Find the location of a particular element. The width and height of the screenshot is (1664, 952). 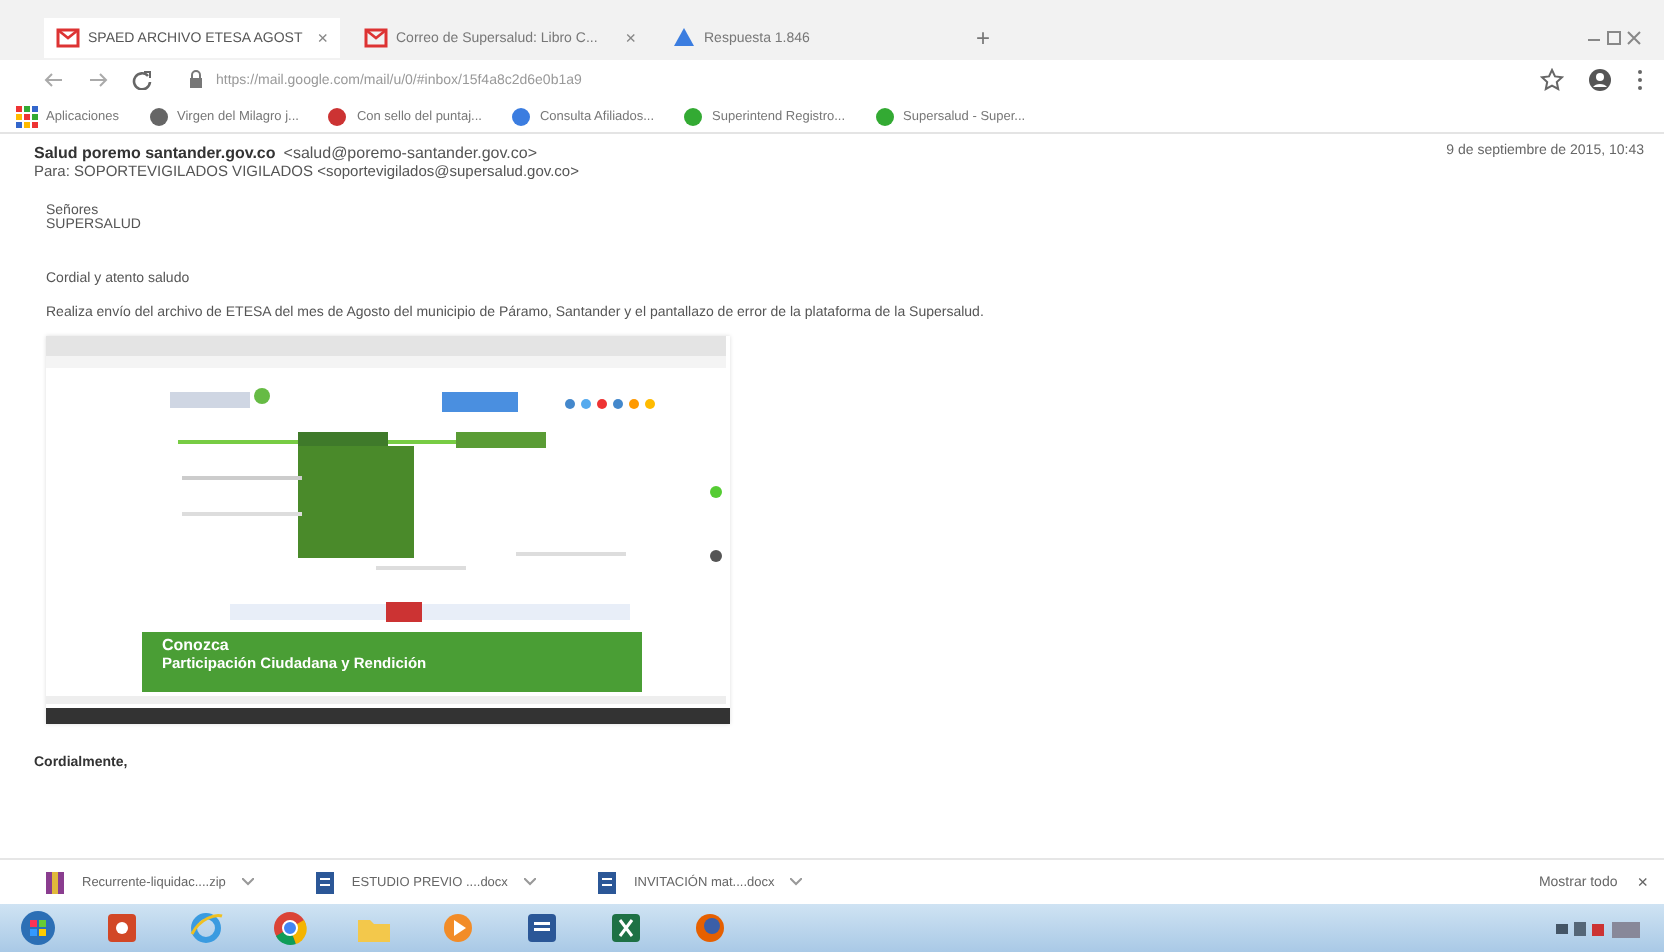

banner-title: Conozca is located at coordinates (196, 645).